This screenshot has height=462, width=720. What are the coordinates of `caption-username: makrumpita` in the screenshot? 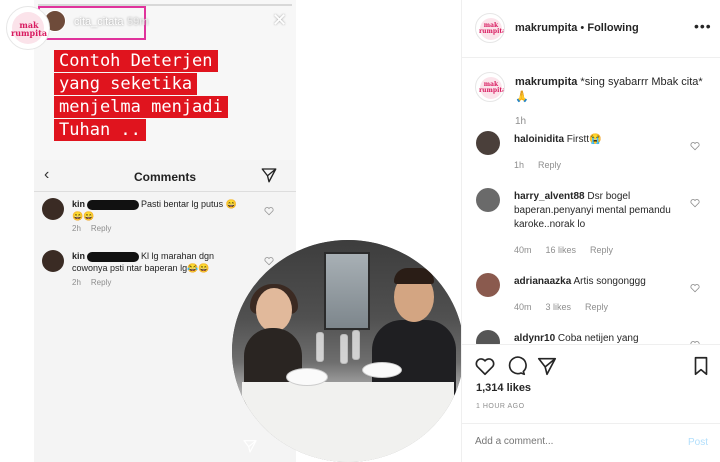 It's located at (546, 82).